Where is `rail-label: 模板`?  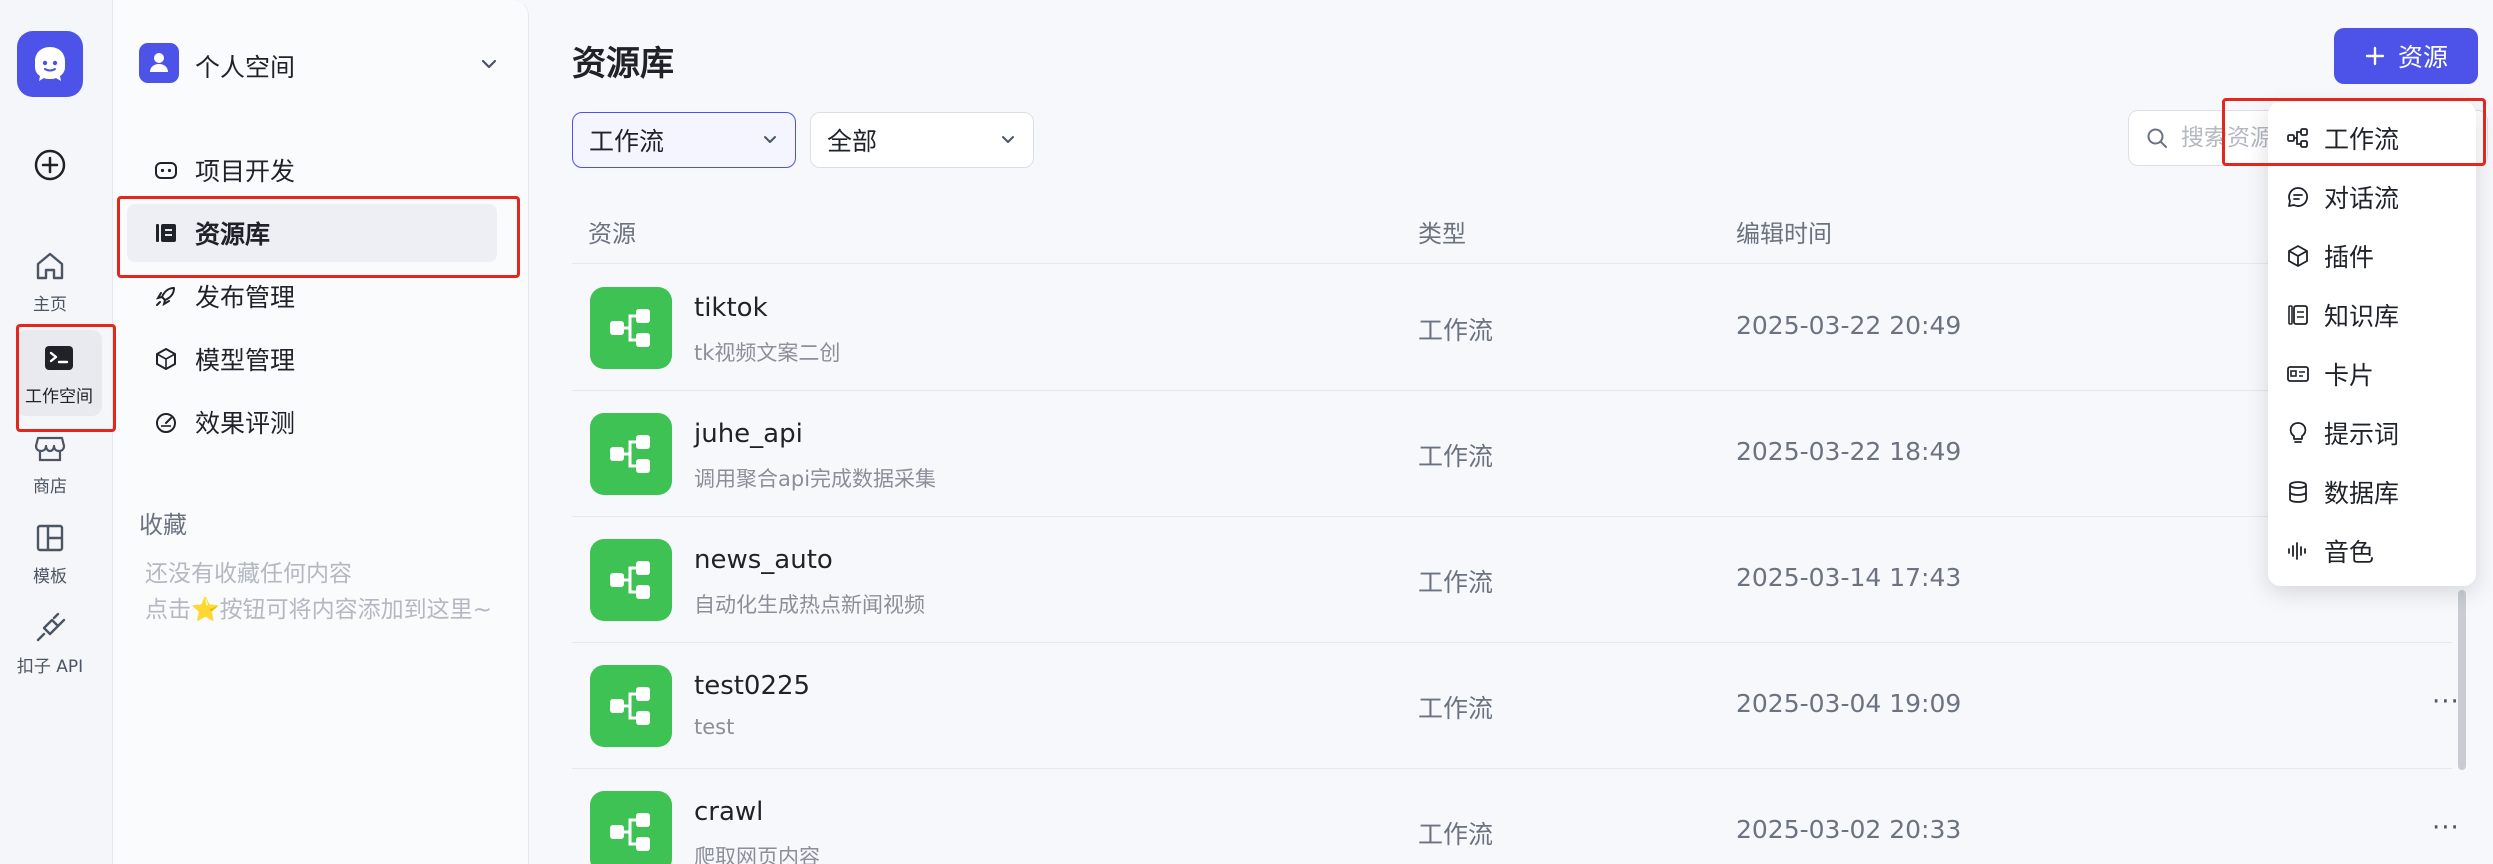
rail-label: 模板 is located at coordinates (50, 577).